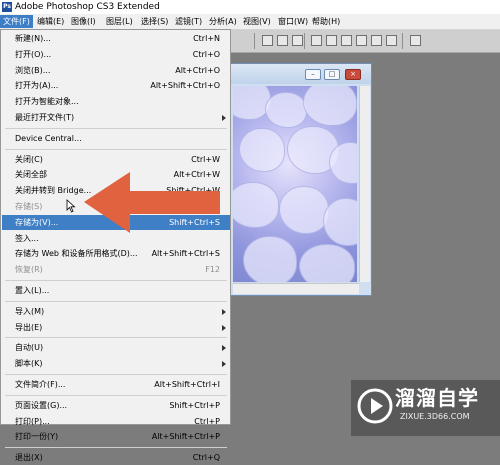 The image size is (500, 465). I want to click on file-menu-item: 新建(N)... Ctrl+N, so click(116, 38).